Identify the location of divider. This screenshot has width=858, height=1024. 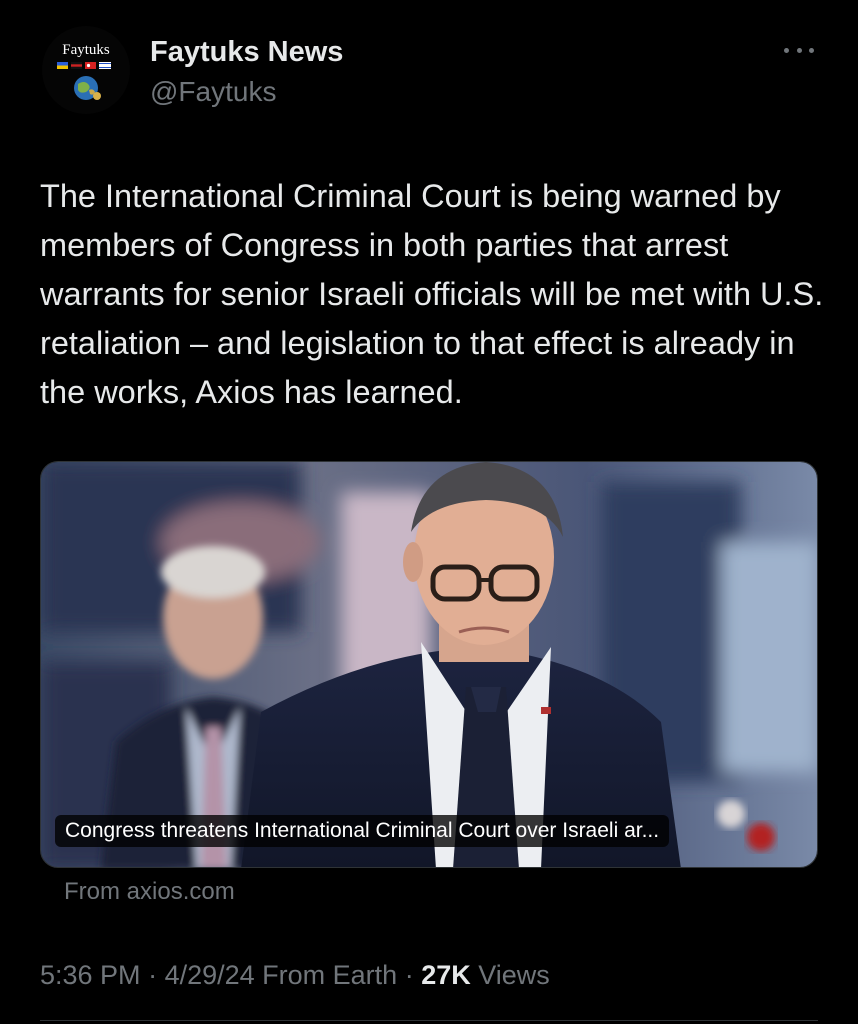
(429, 1020).